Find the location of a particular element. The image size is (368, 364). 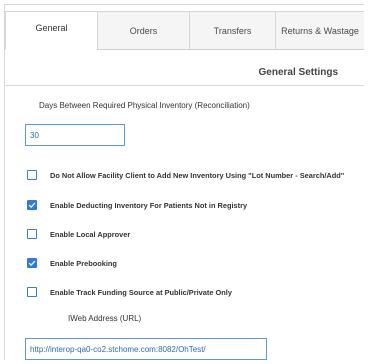

section-header: General Settings is located at coordinates (184, 74).